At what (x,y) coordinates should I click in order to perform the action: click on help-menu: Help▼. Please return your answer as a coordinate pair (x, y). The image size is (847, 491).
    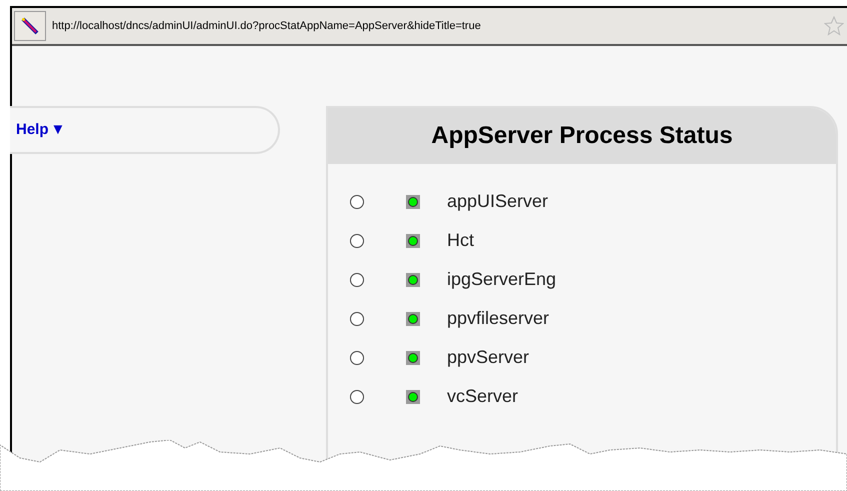
    Looking at the image, I should click on (41, 130).